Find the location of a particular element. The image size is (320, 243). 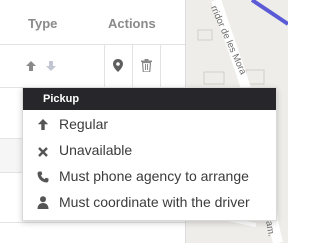

map-pin-icon is located at coordinates (118, 65).